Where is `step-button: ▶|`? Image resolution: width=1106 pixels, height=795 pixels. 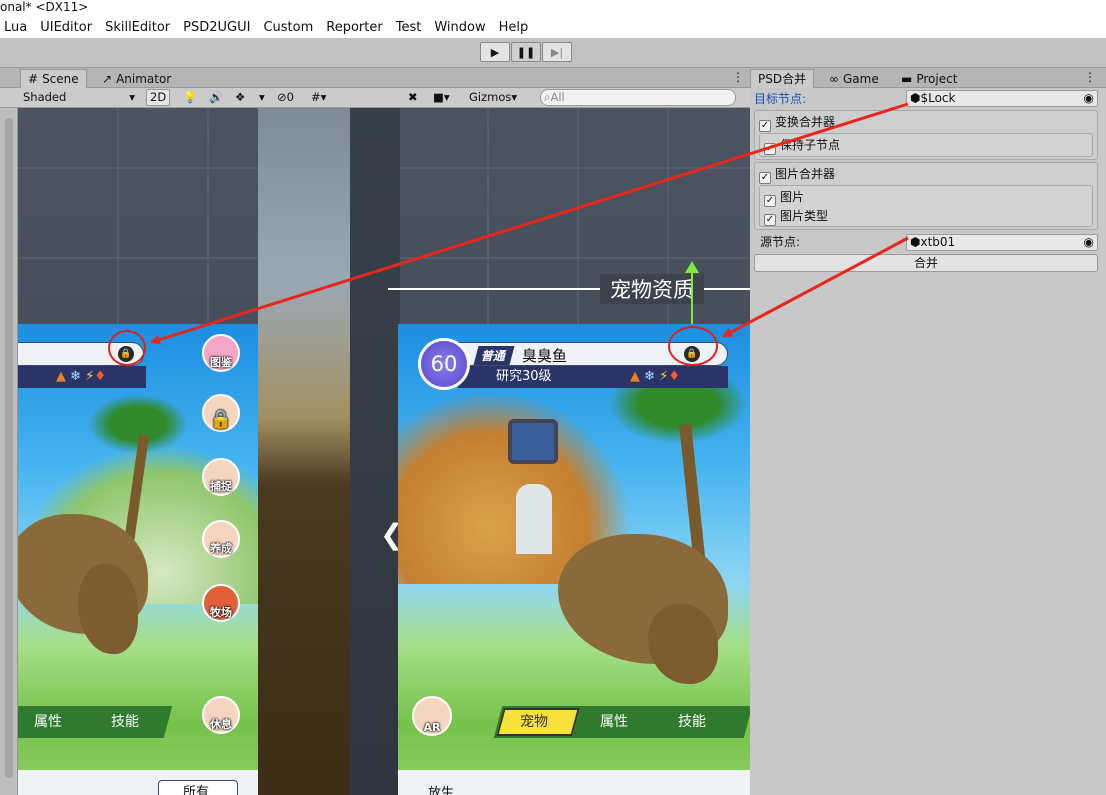 step-button: ▶| is located at coordinates (557, 52).